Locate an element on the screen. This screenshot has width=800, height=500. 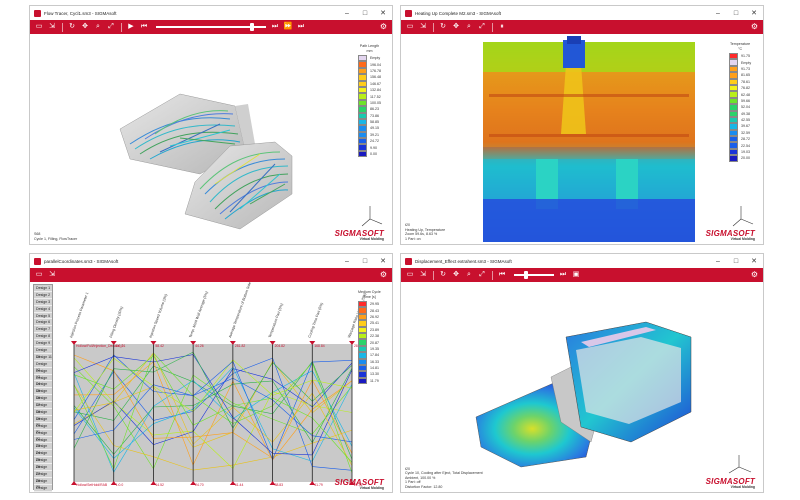
design-list-item: Design 22 is located at coordinates (43, 435).